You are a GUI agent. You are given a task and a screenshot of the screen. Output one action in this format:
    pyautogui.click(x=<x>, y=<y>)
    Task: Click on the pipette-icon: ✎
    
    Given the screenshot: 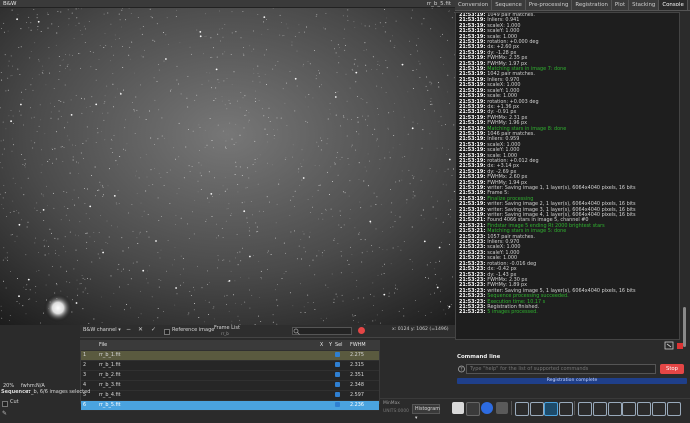 What is the action you would take?
    pyautogui.click(x=4, y=413)
    